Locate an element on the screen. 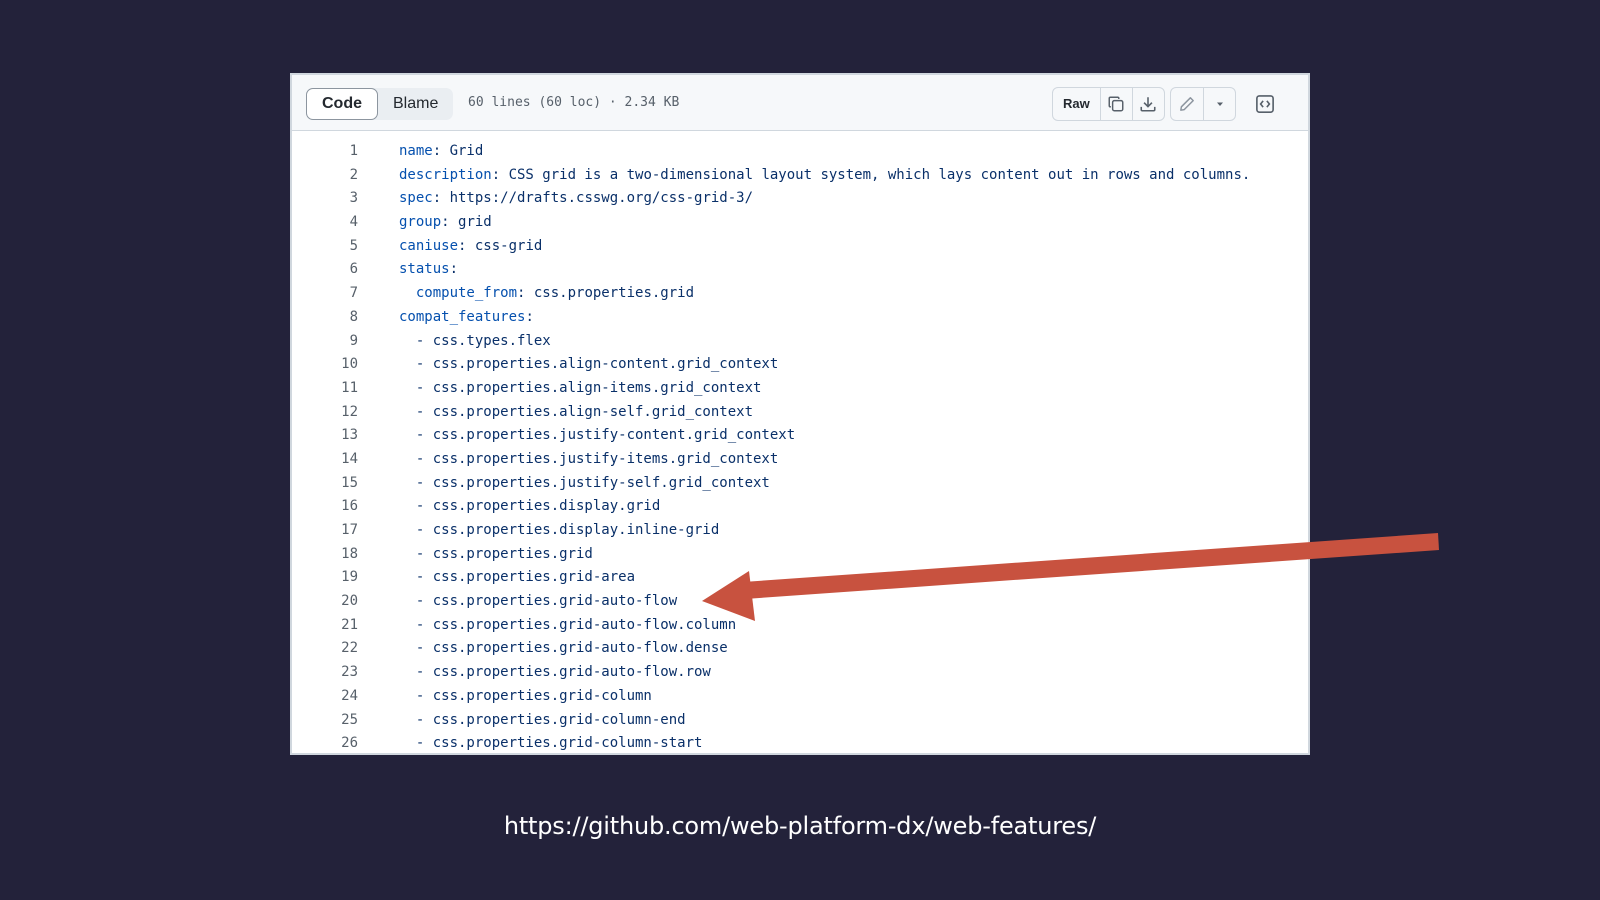 The height and width of the screenshot is (900, 1600). yaml-value: - css.properties.align-self.grid_context is located at coordinates (584, 411).